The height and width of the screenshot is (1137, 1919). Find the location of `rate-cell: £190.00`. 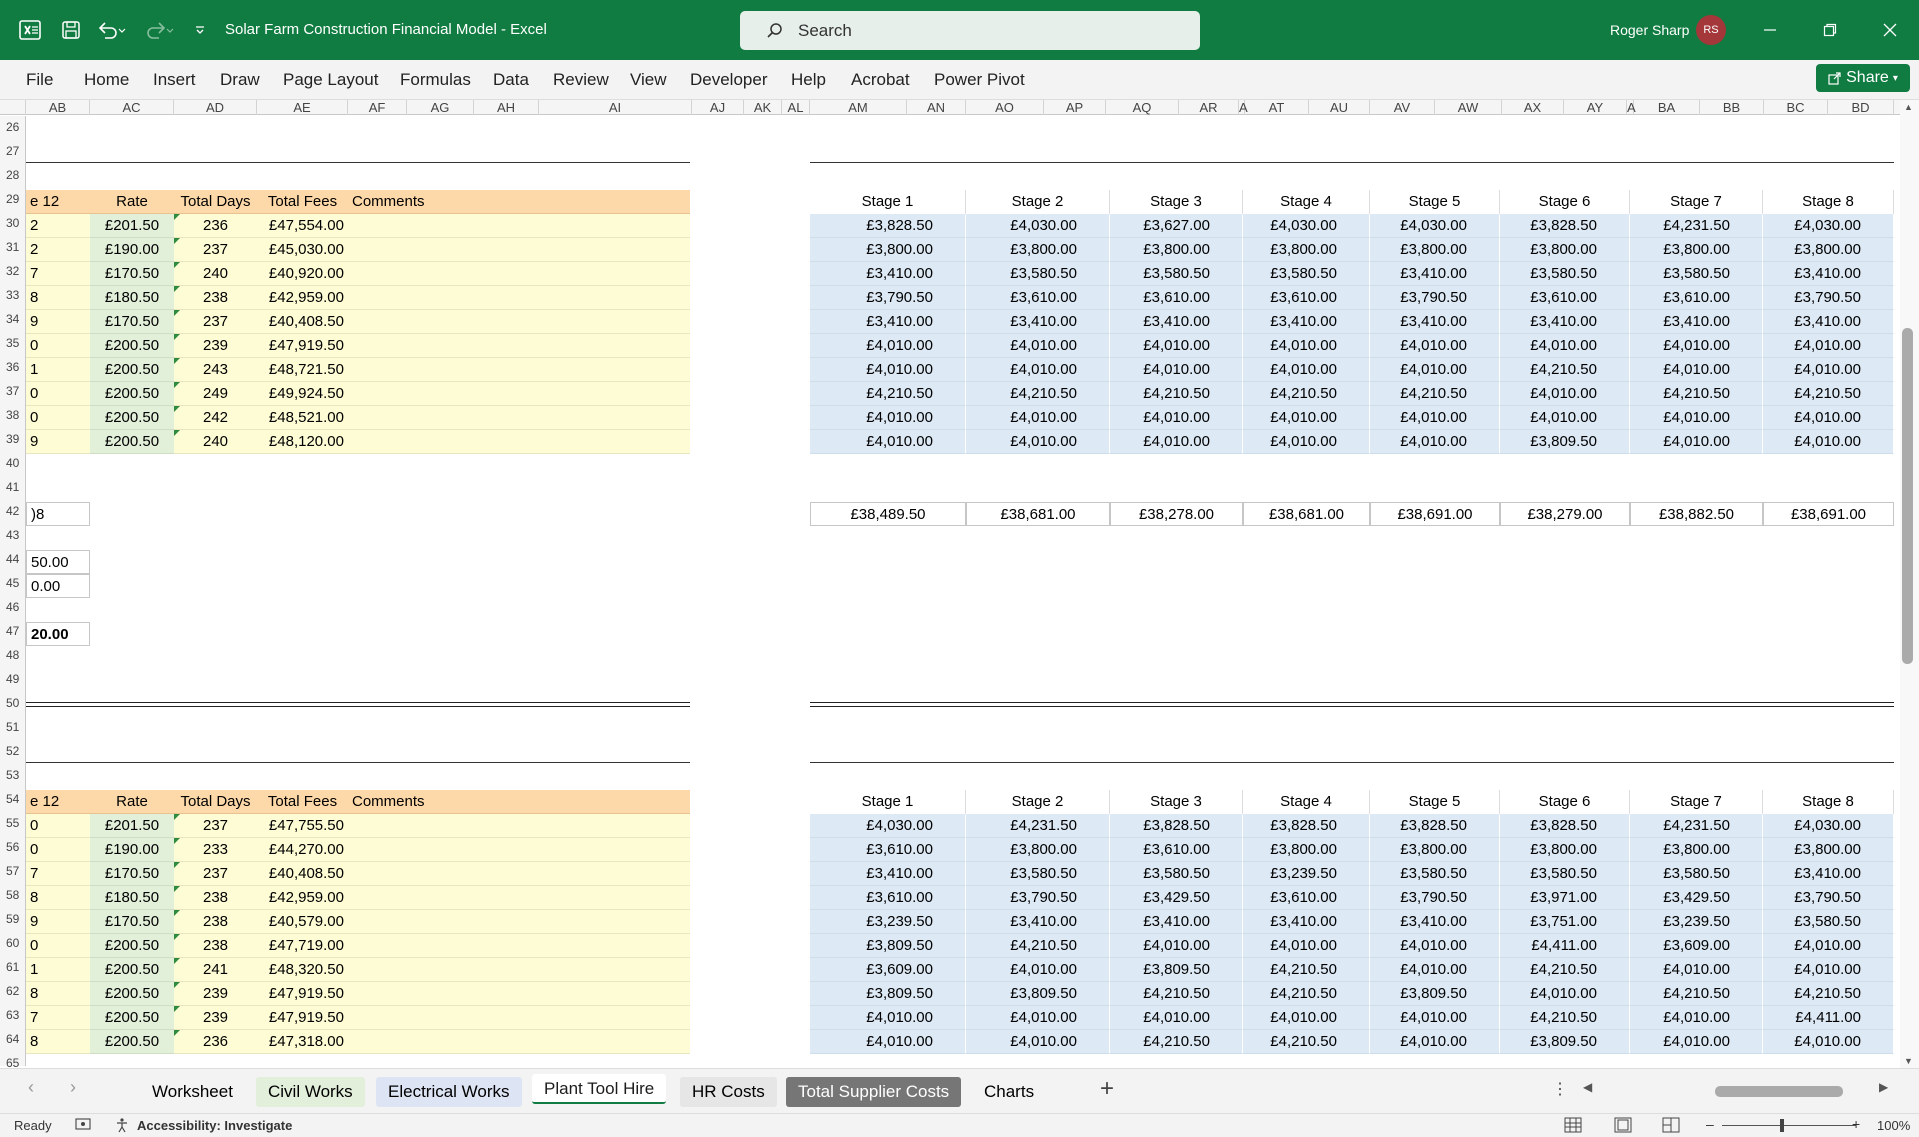

rate-cell: £190.00 is located at coordinates (132, 250).